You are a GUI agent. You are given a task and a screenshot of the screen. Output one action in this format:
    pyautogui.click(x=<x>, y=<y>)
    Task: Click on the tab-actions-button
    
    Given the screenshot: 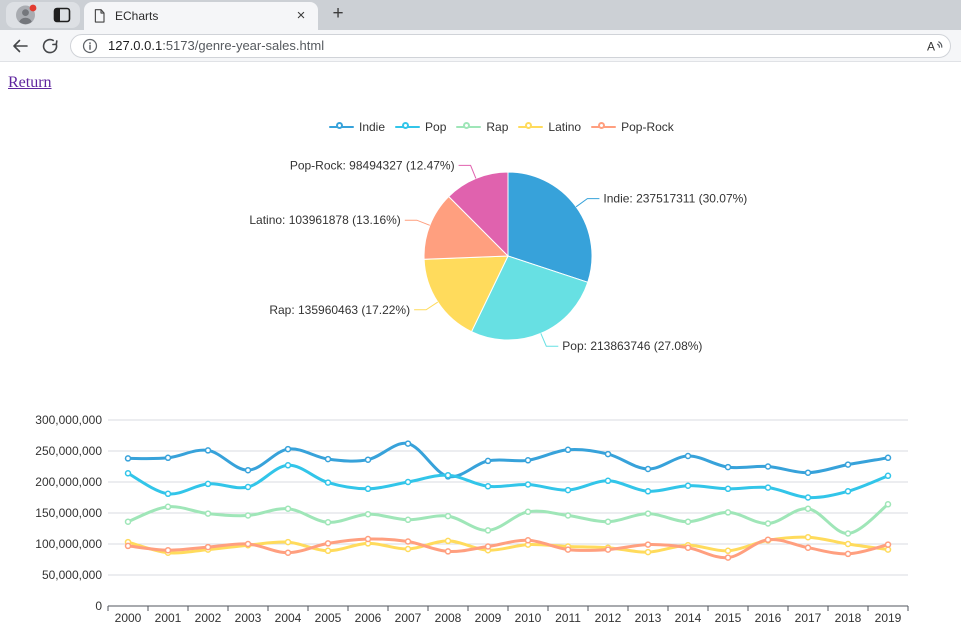 What is the action you would take?
    pyautogui.click(x=62, y=15)
    